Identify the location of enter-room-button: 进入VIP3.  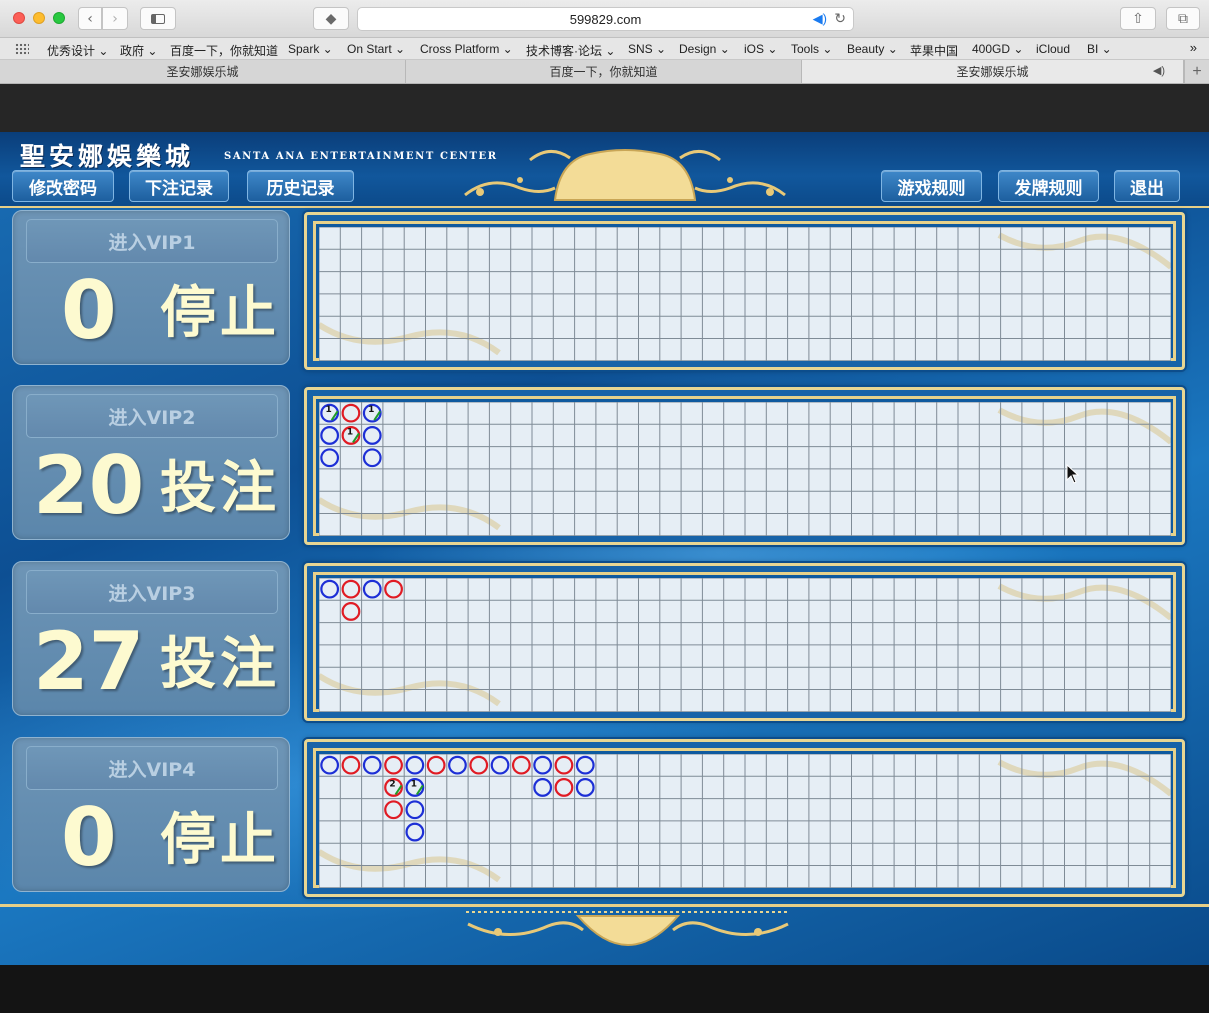
(152, 592).